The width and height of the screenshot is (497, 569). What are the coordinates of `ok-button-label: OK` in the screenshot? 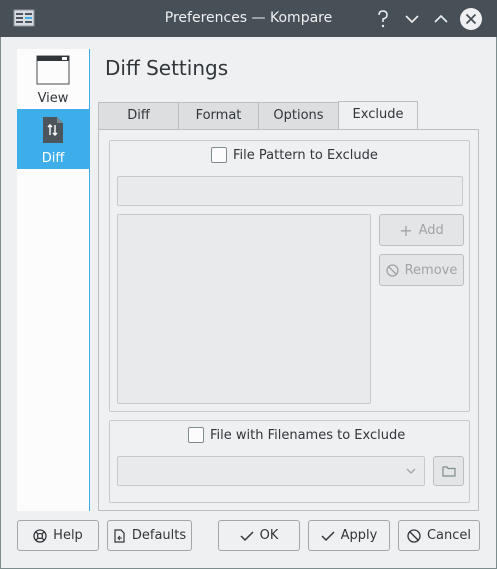 It's located at (269, 535).